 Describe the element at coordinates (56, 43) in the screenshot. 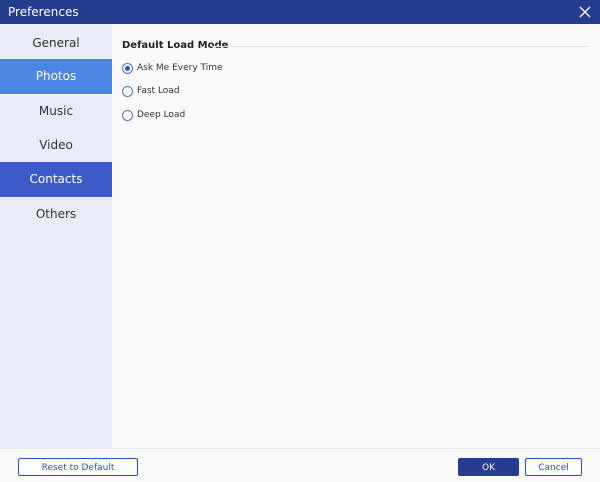

I see `sidebar-item-general: General` at that location.